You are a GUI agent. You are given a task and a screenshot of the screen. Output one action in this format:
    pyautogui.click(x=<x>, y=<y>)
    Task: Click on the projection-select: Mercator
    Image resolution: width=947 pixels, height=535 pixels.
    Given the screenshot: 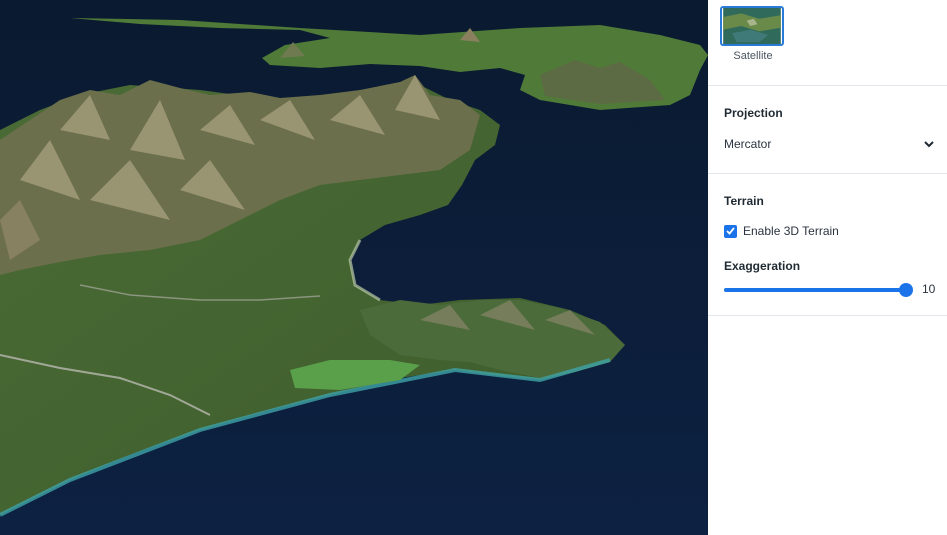 What is the action you would take?
    pyautogui.click(x=829, y=144)
    